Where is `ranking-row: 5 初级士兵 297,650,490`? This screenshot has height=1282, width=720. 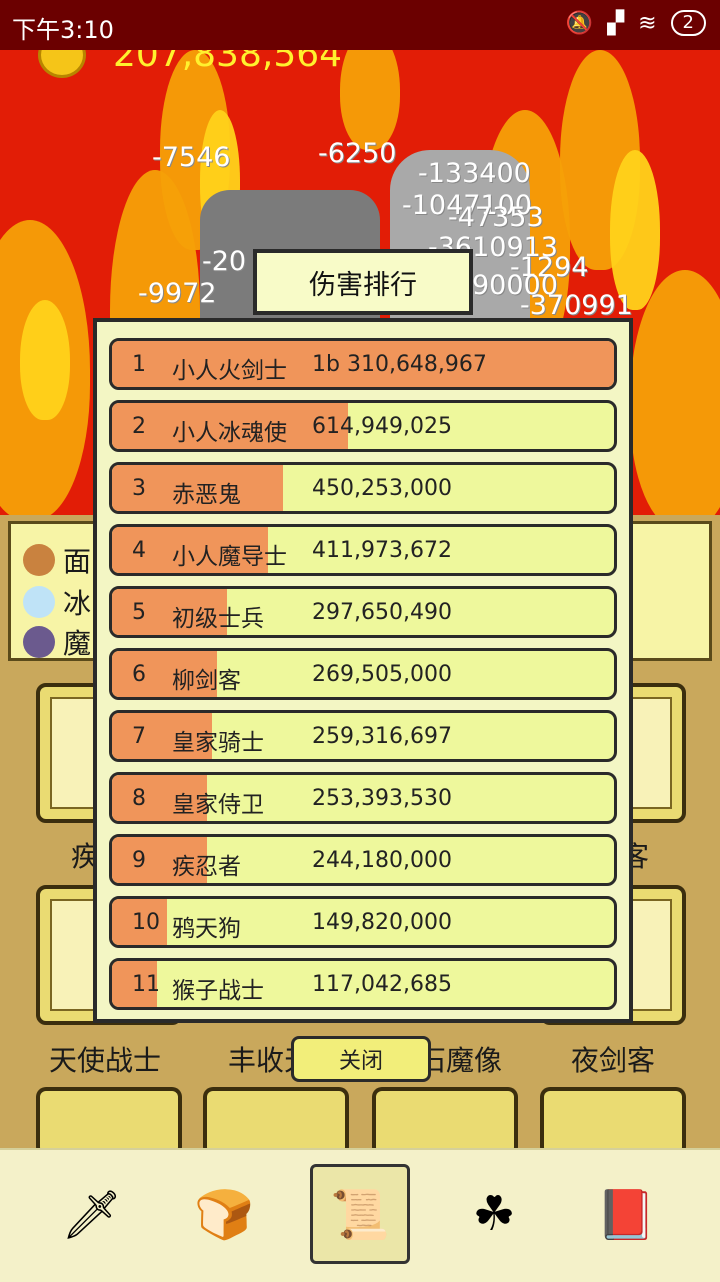 ranking-row: 5 初级士兵 297,650,490 is located at coordinates (363, 612).